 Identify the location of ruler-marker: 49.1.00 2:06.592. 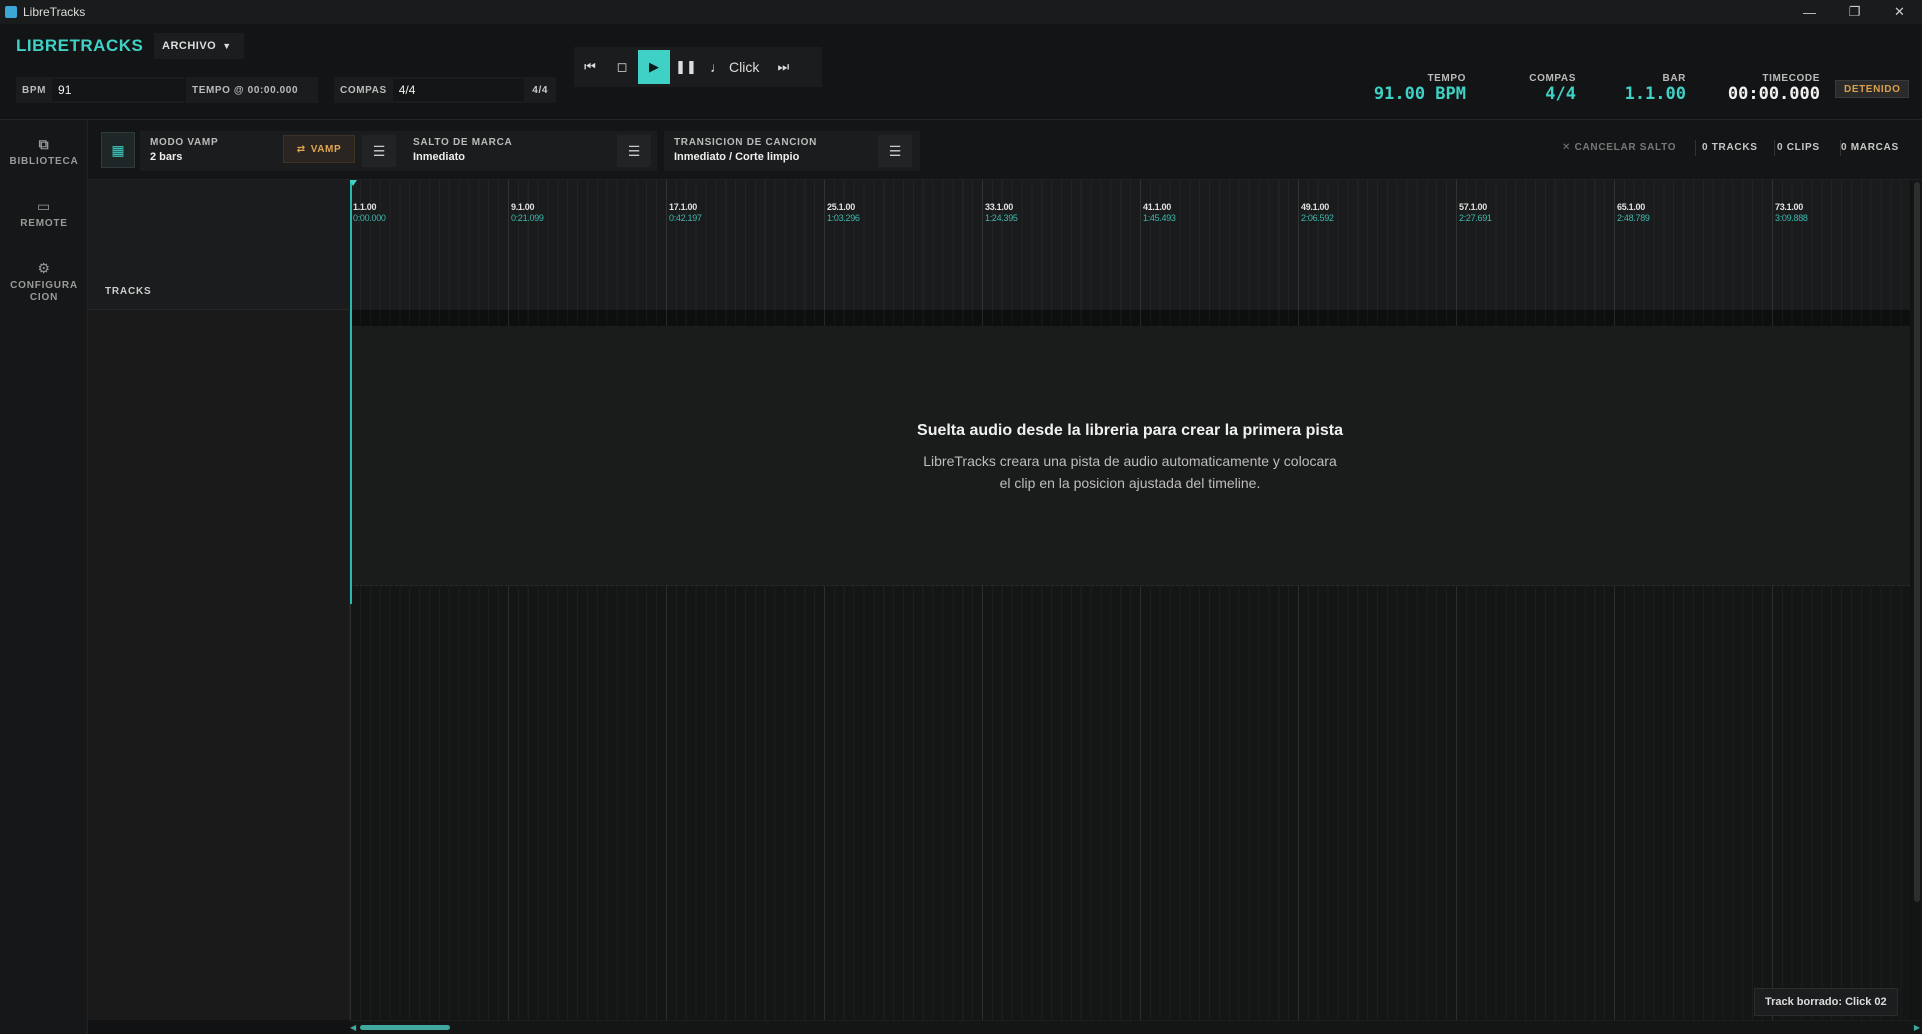
(1317, 213).